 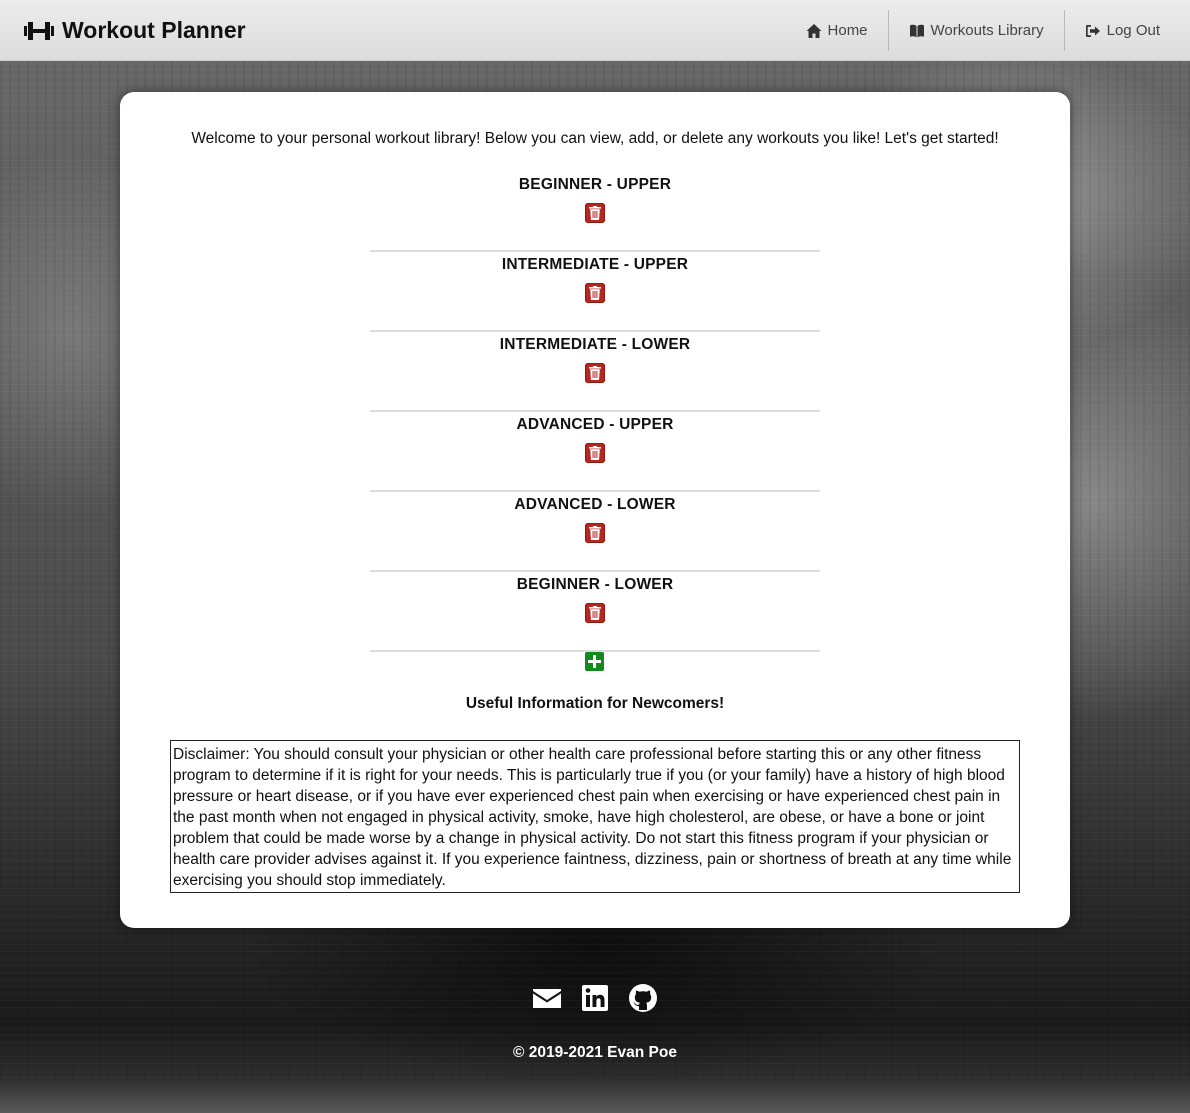 What do you see at coordinates (595, 703) in the screenshot?
I see `useful-info-heading: Useful Information for Newcomers!` at bounding box center [595, 703].